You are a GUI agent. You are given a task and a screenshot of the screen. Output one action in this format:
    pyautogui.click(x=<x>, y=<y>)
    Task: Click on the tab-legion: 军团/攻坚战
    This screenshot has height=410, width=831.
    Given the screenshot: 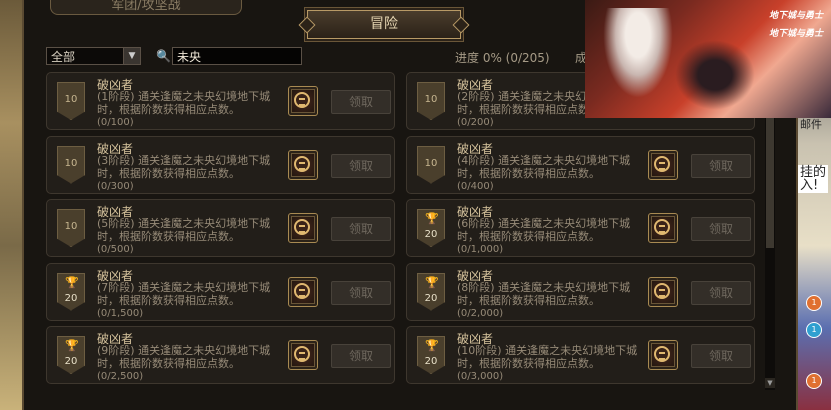 What is the action you would take?
    pyautogui.click(x=146, y=7)
    